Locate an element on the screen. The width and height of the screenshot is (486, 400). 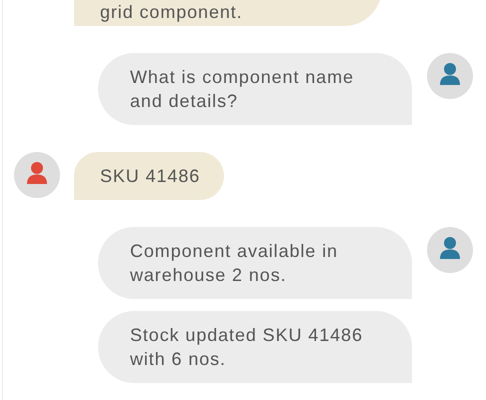
message-bubble: Stock updated SKU 41486 with 6 nos. is located at coordinates (255, 347).